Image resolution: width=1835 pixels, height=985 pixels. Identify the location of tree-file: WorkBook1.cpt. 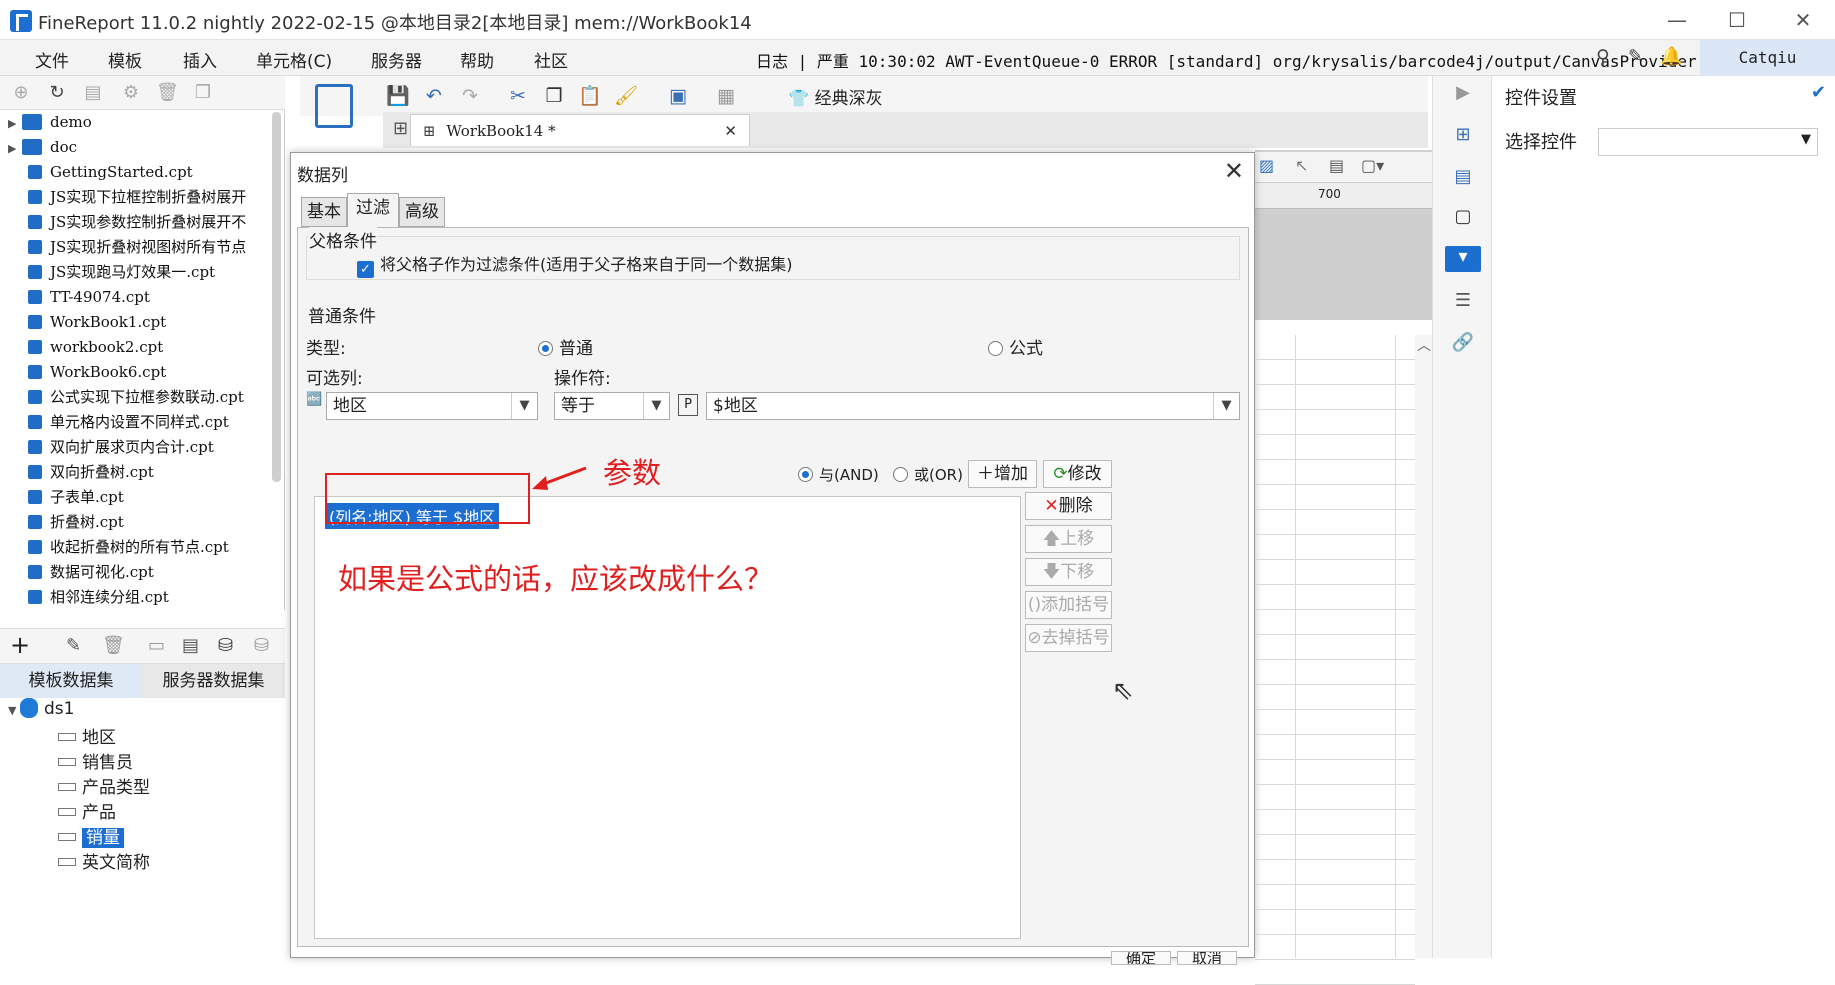
(97, 322).